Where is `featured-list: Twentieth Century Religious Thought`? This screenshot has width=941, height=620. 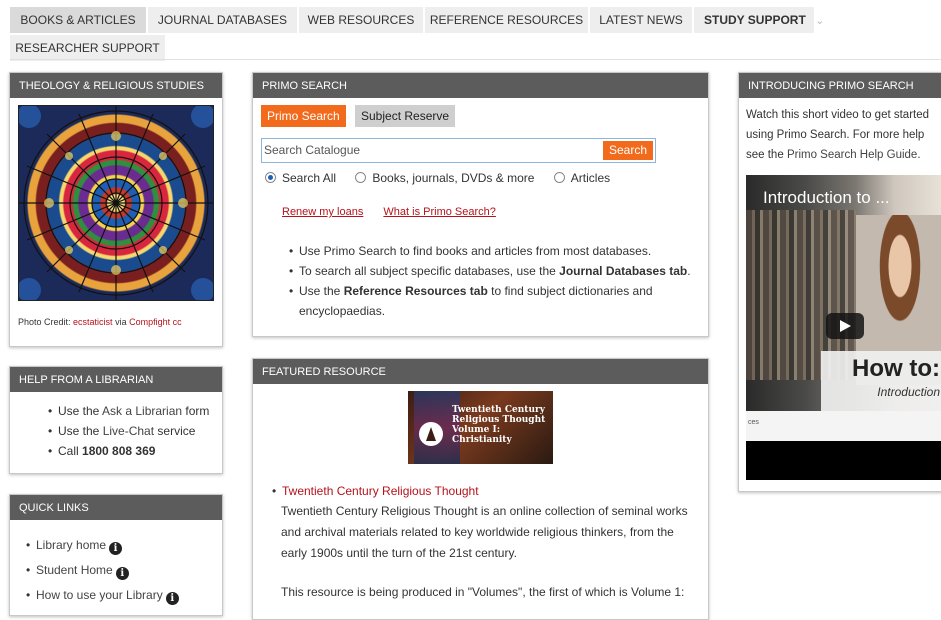
featured-list: Twentieth Century Religious Thought is located at coordinates (485, 491).